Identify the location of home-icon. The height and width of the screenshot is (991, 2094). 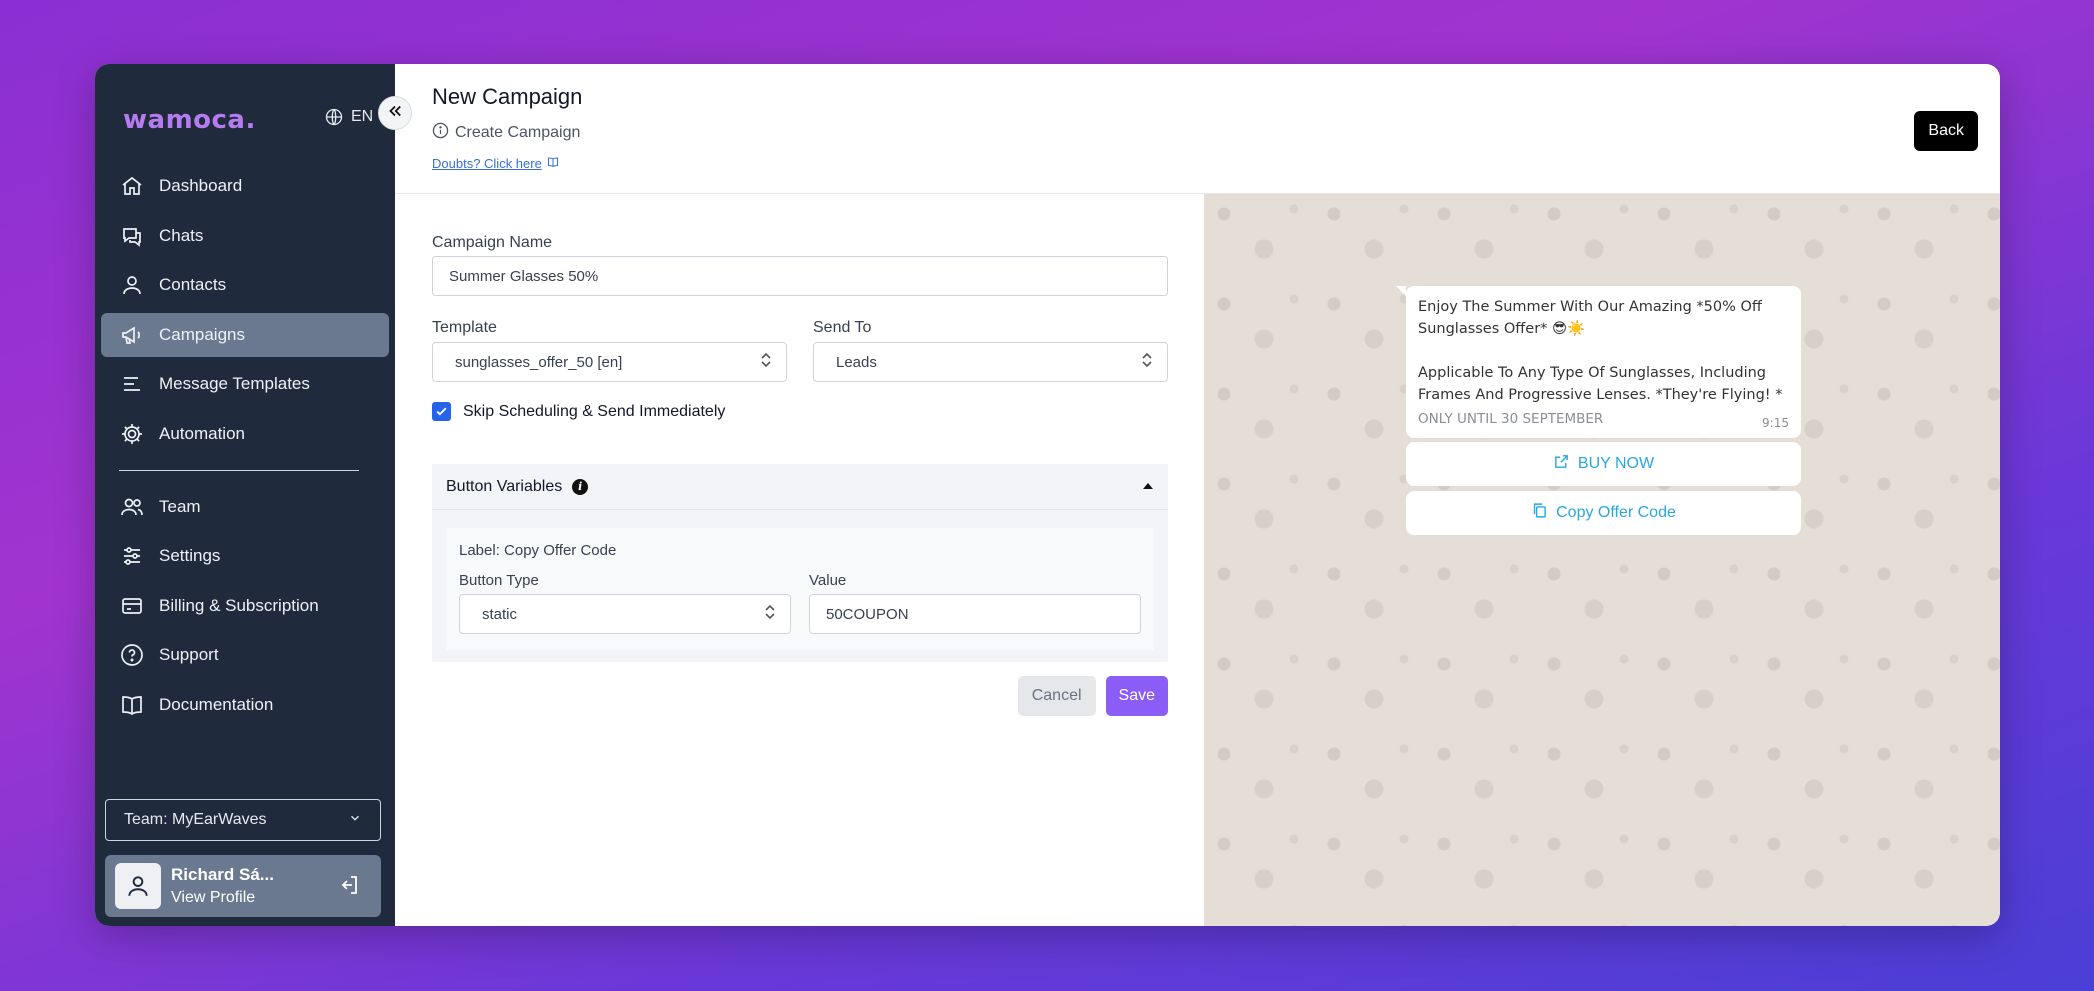
(132, 186).